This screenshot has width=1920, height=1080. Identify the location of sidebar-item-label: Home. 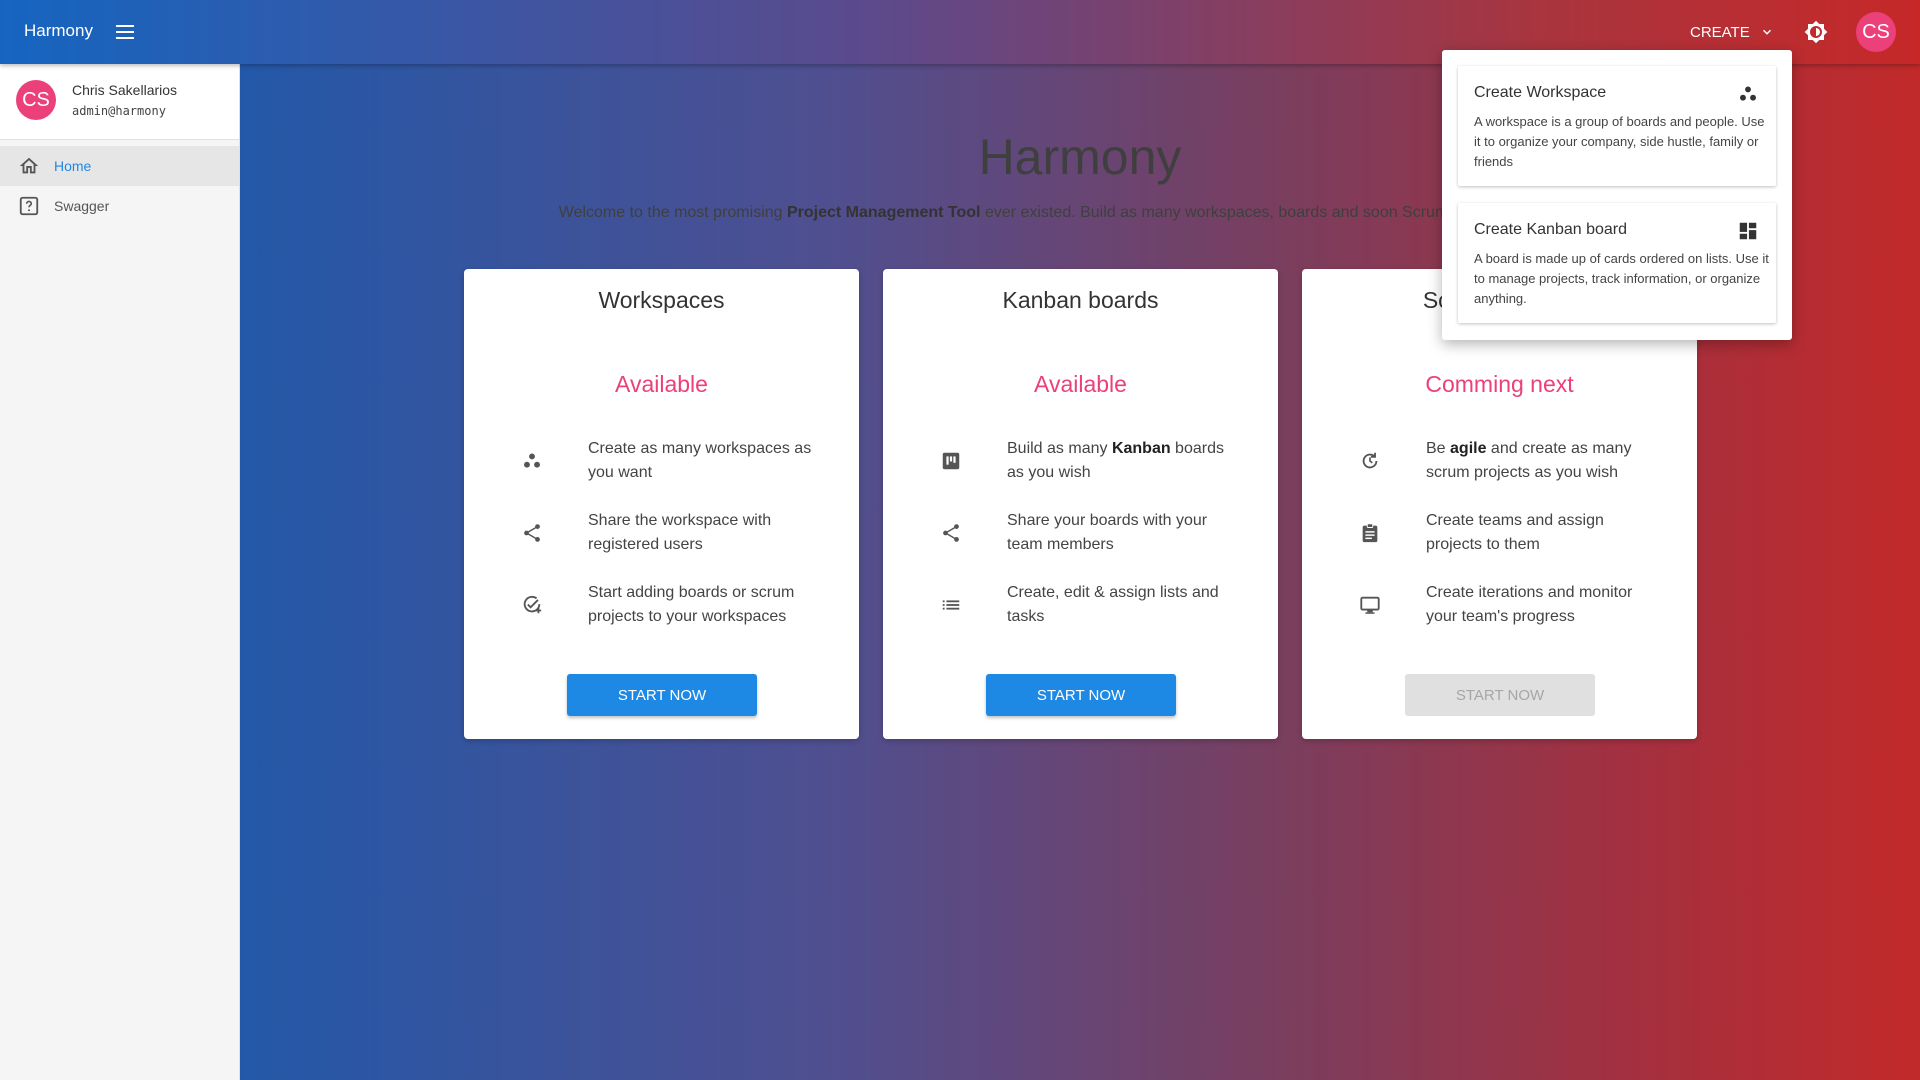
(73, 166).